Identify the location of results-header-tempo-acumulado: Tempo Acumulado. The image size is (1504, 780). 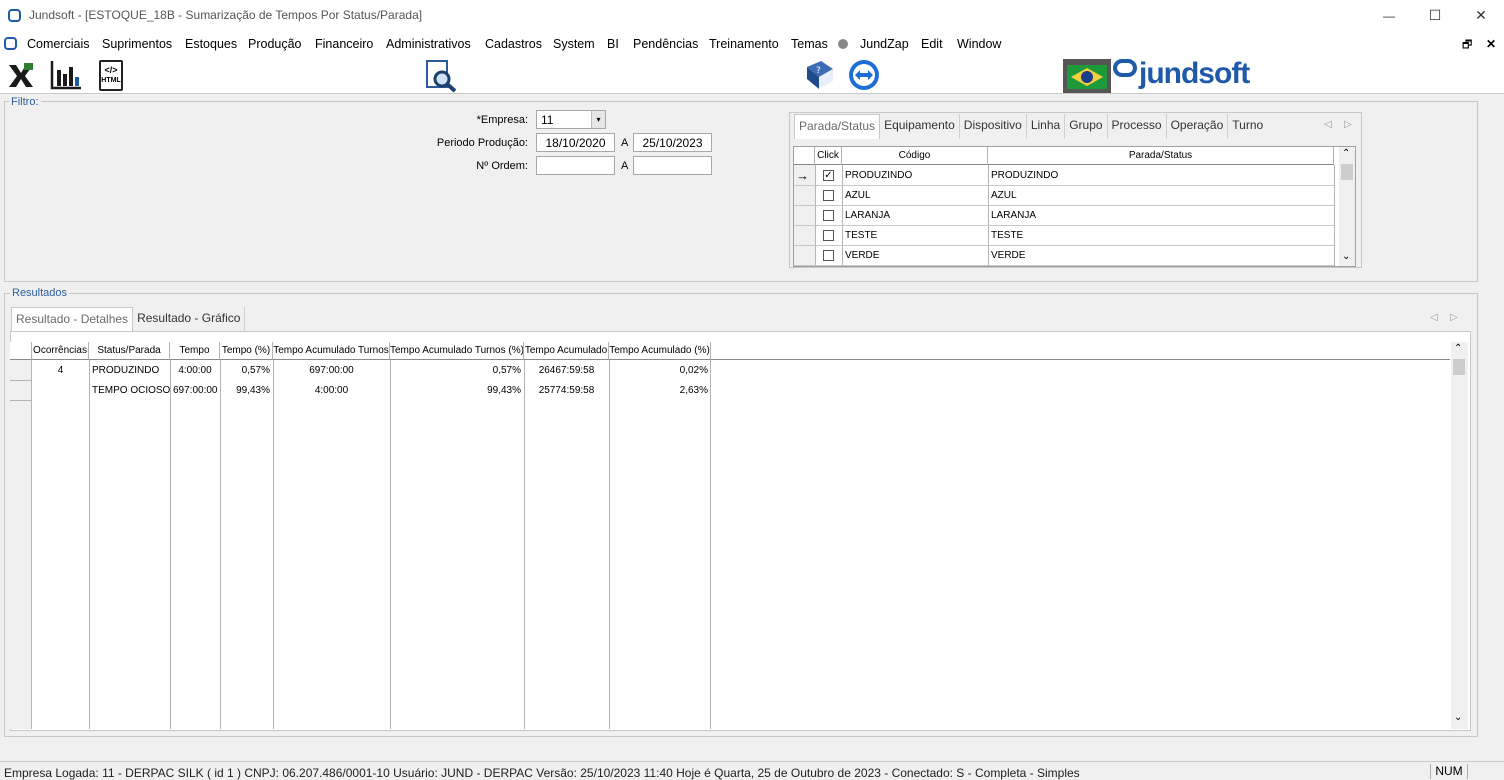
(566, 351).